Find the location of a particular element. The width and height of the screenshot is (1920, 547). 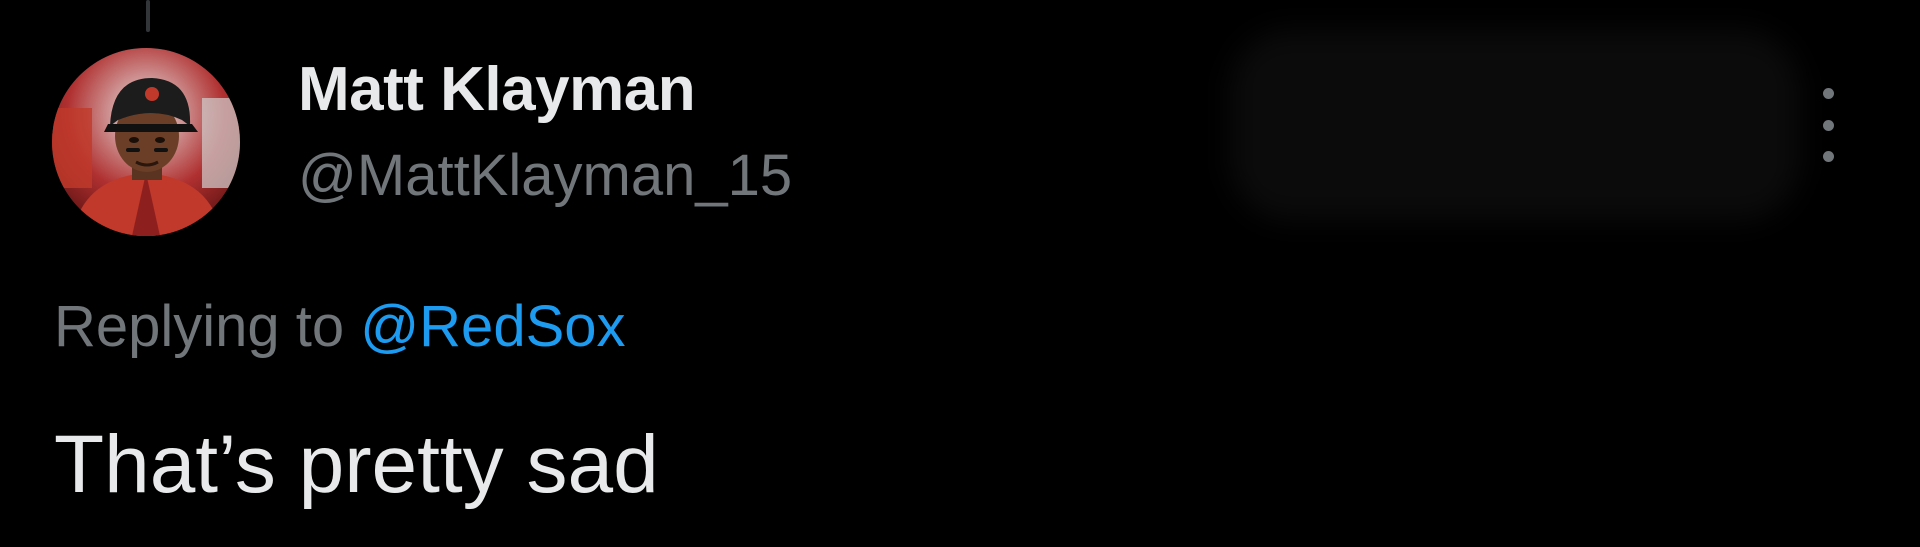

author-handle: @MattKlayman_15 is located at coordinates (545, 176).